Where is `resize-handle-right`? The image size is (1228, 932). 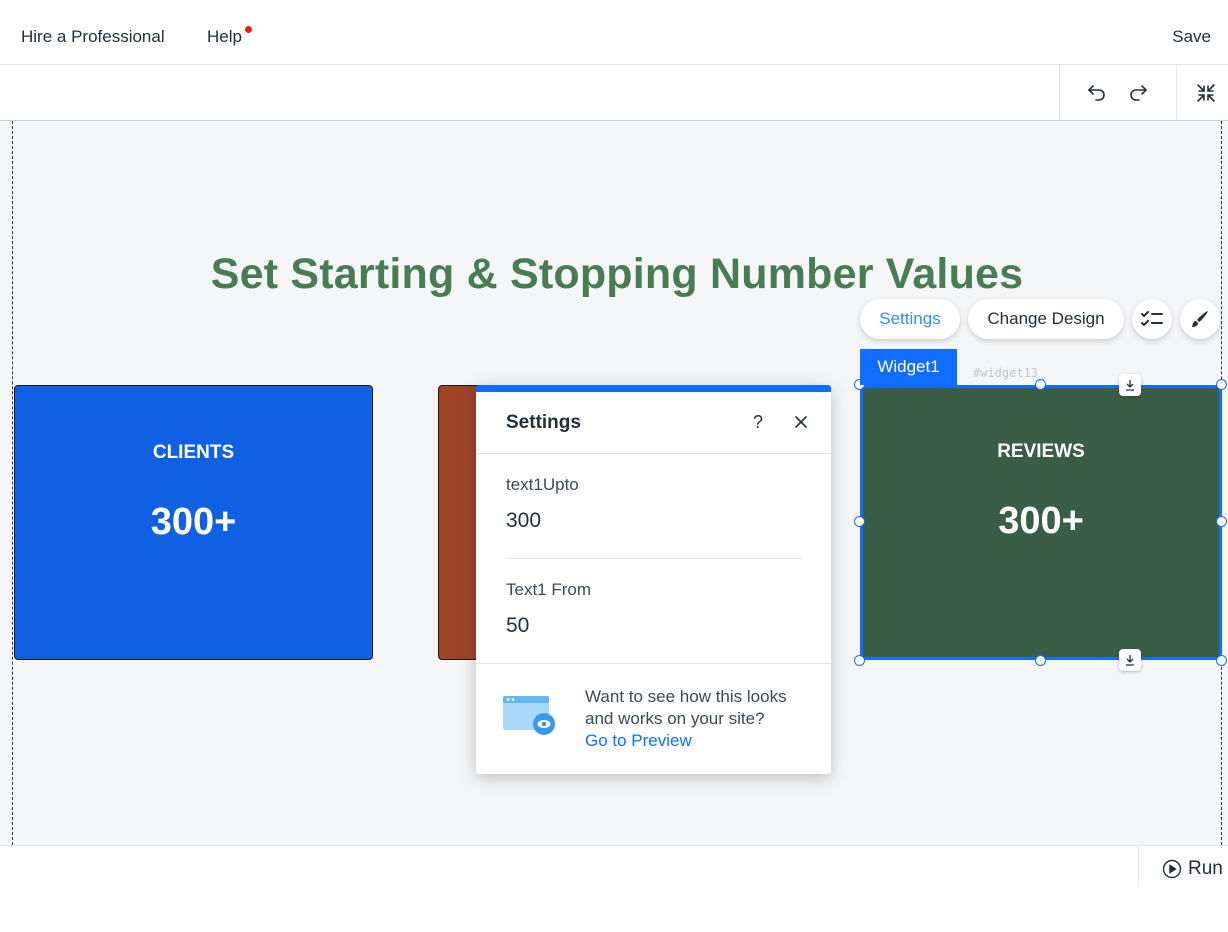 resize-handle-right is located at coordinates (1221, 521).